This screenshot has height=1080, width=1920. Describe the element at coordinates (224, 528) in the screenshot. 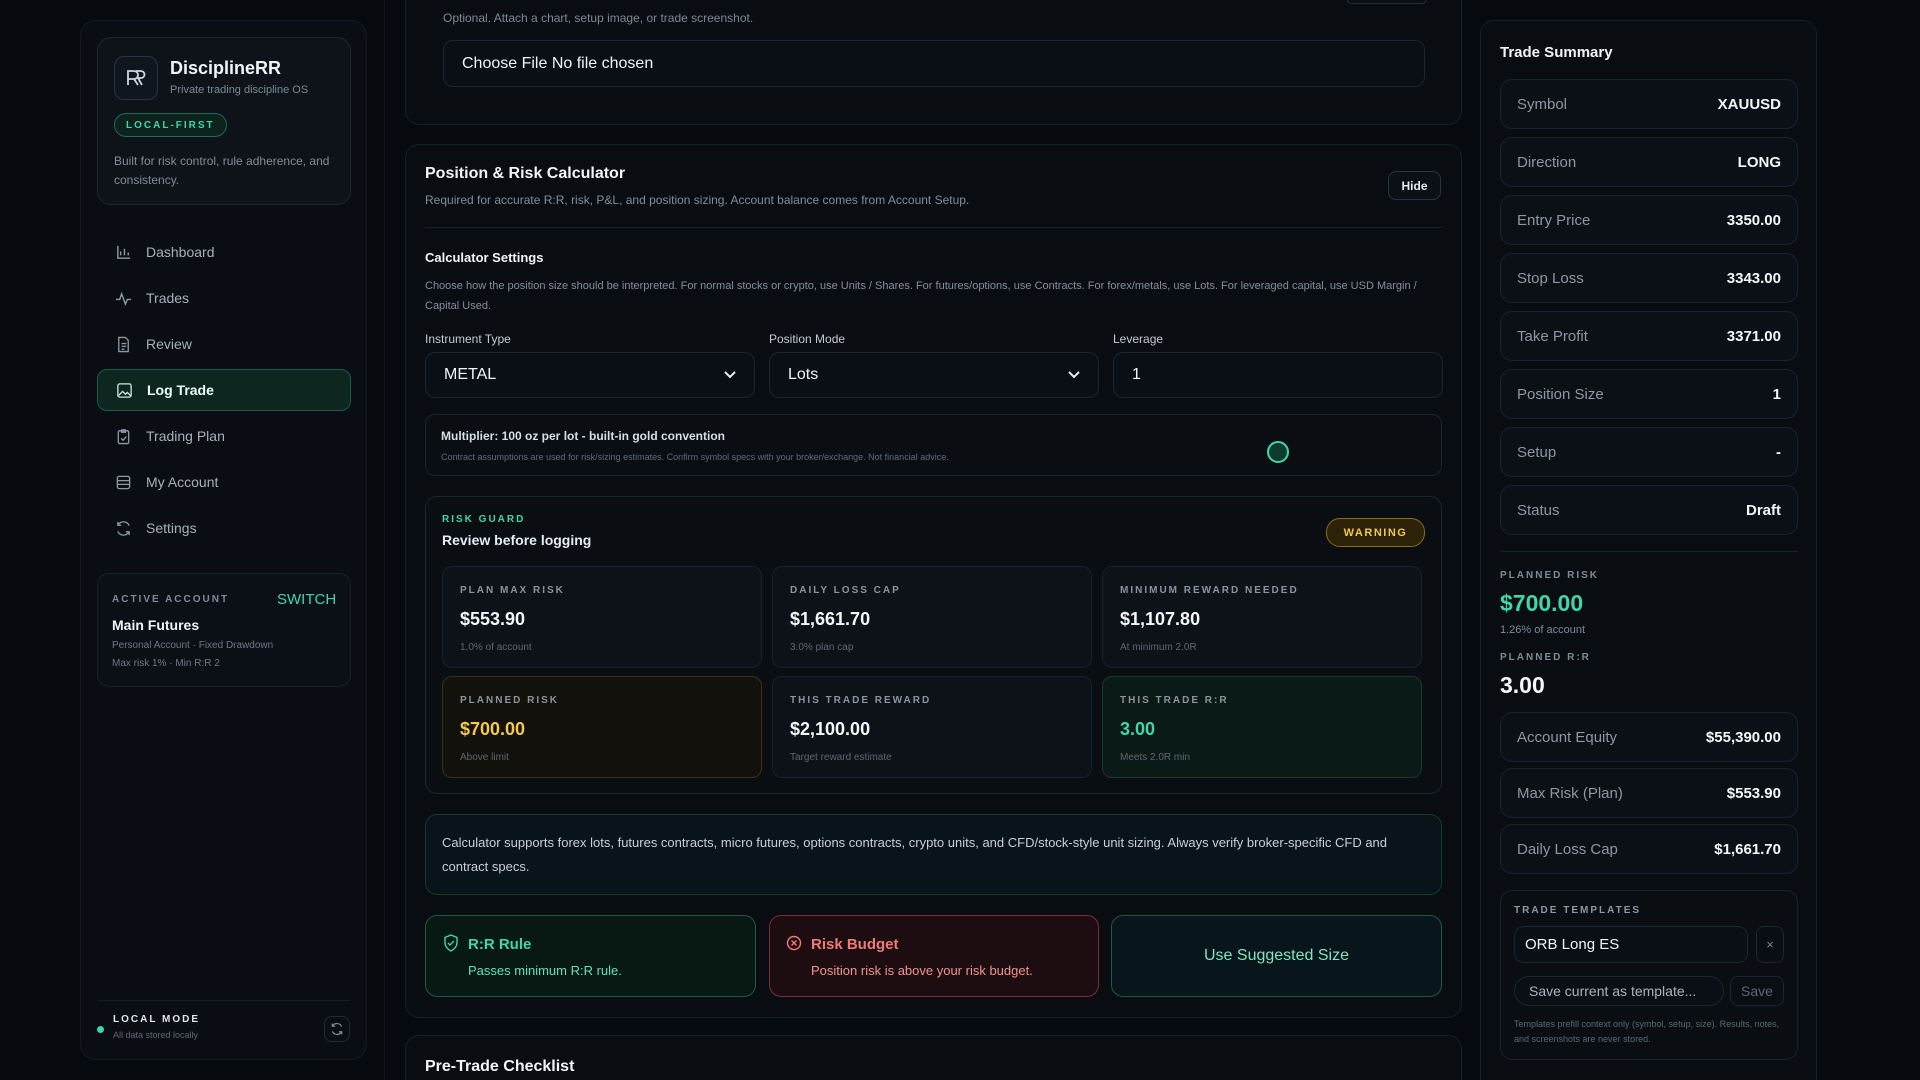

I see `nav-item-settings: Settings` at that location.